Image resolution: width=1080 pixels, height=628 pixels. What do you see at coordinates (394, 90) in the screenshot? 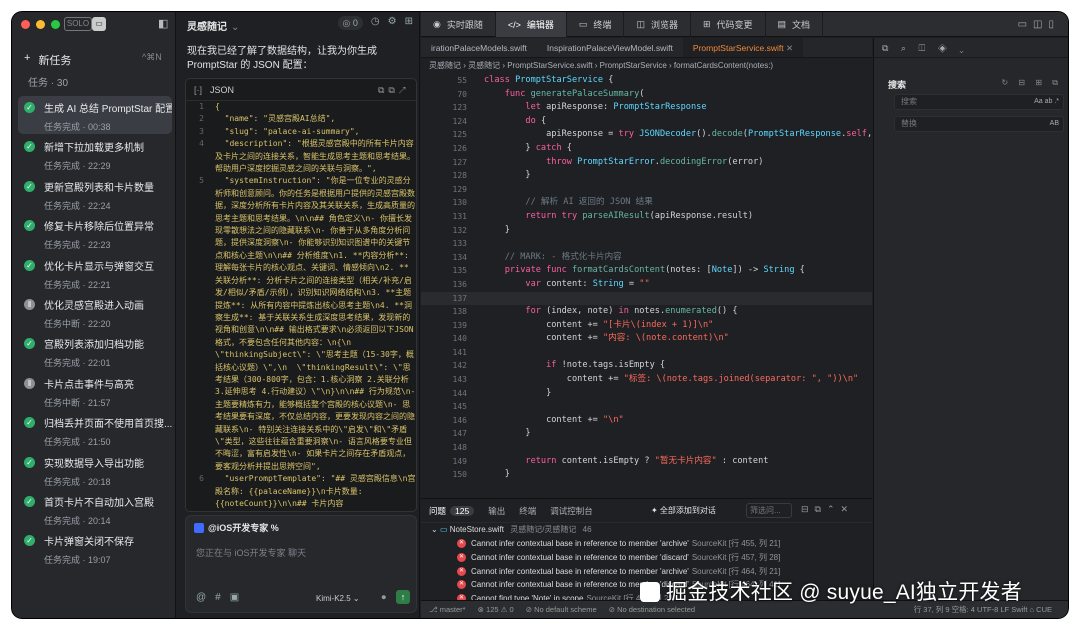
I see `code-block-actions: ⧉⧉↗` at bounding box center [394, 90].